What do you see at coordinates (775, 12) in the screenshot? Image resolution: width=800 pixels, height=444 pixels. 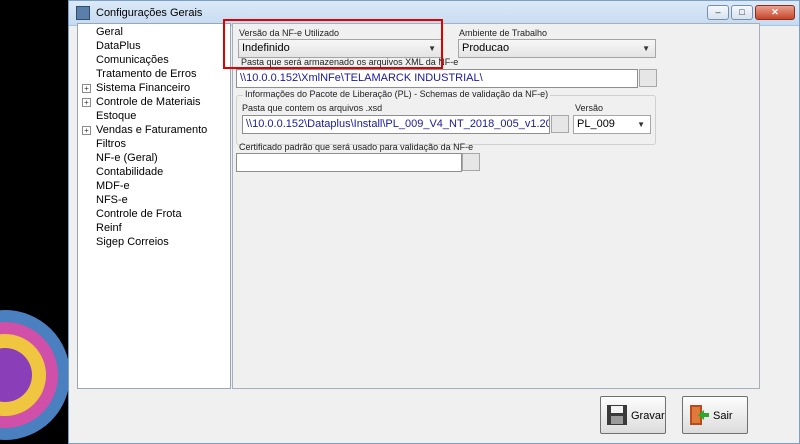 I see `close-button: ✕` at bounding box center [775, 12].